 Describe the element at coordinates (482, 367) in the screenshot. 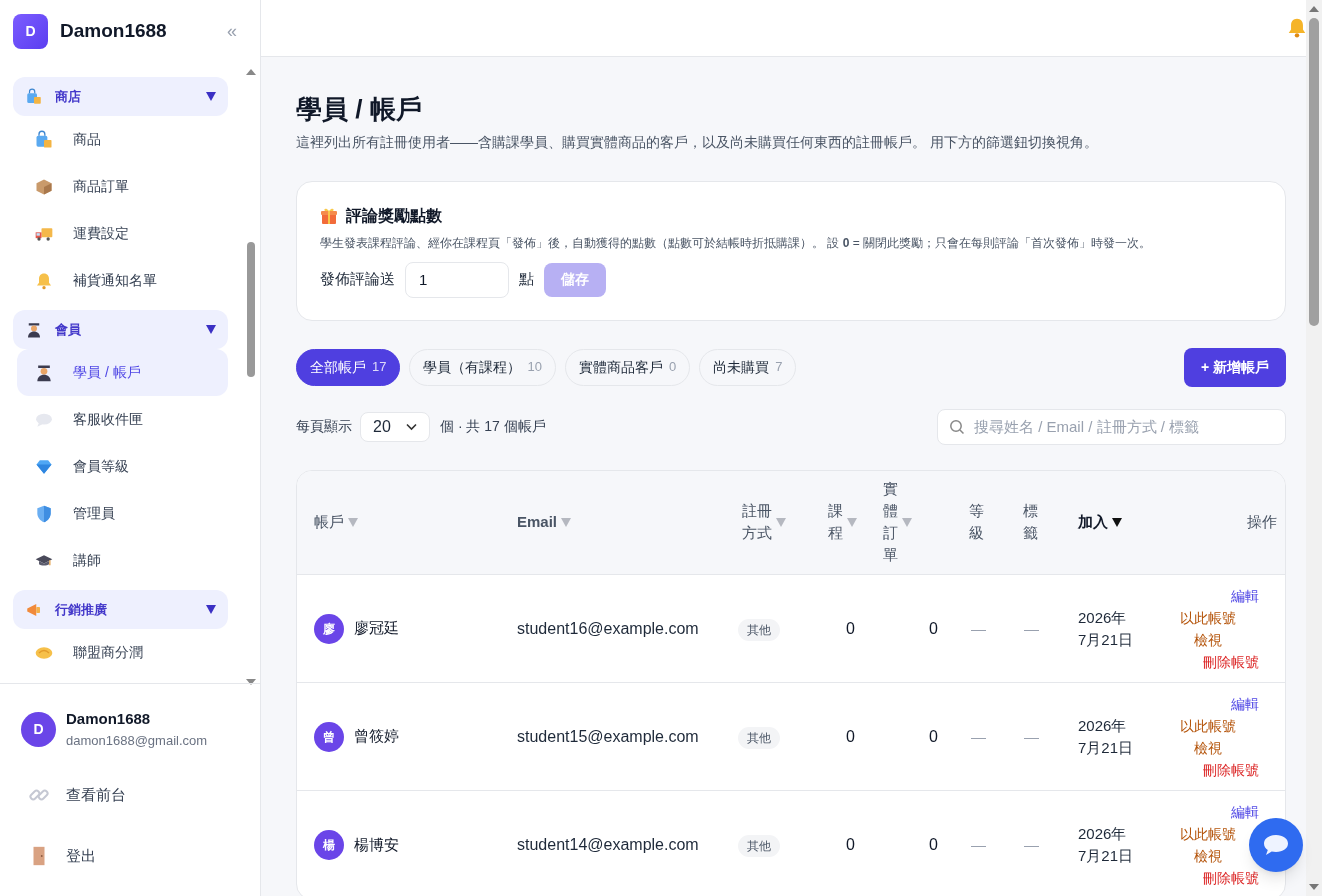

I see `filter-tab: 學員（有課程） 10` at that location.